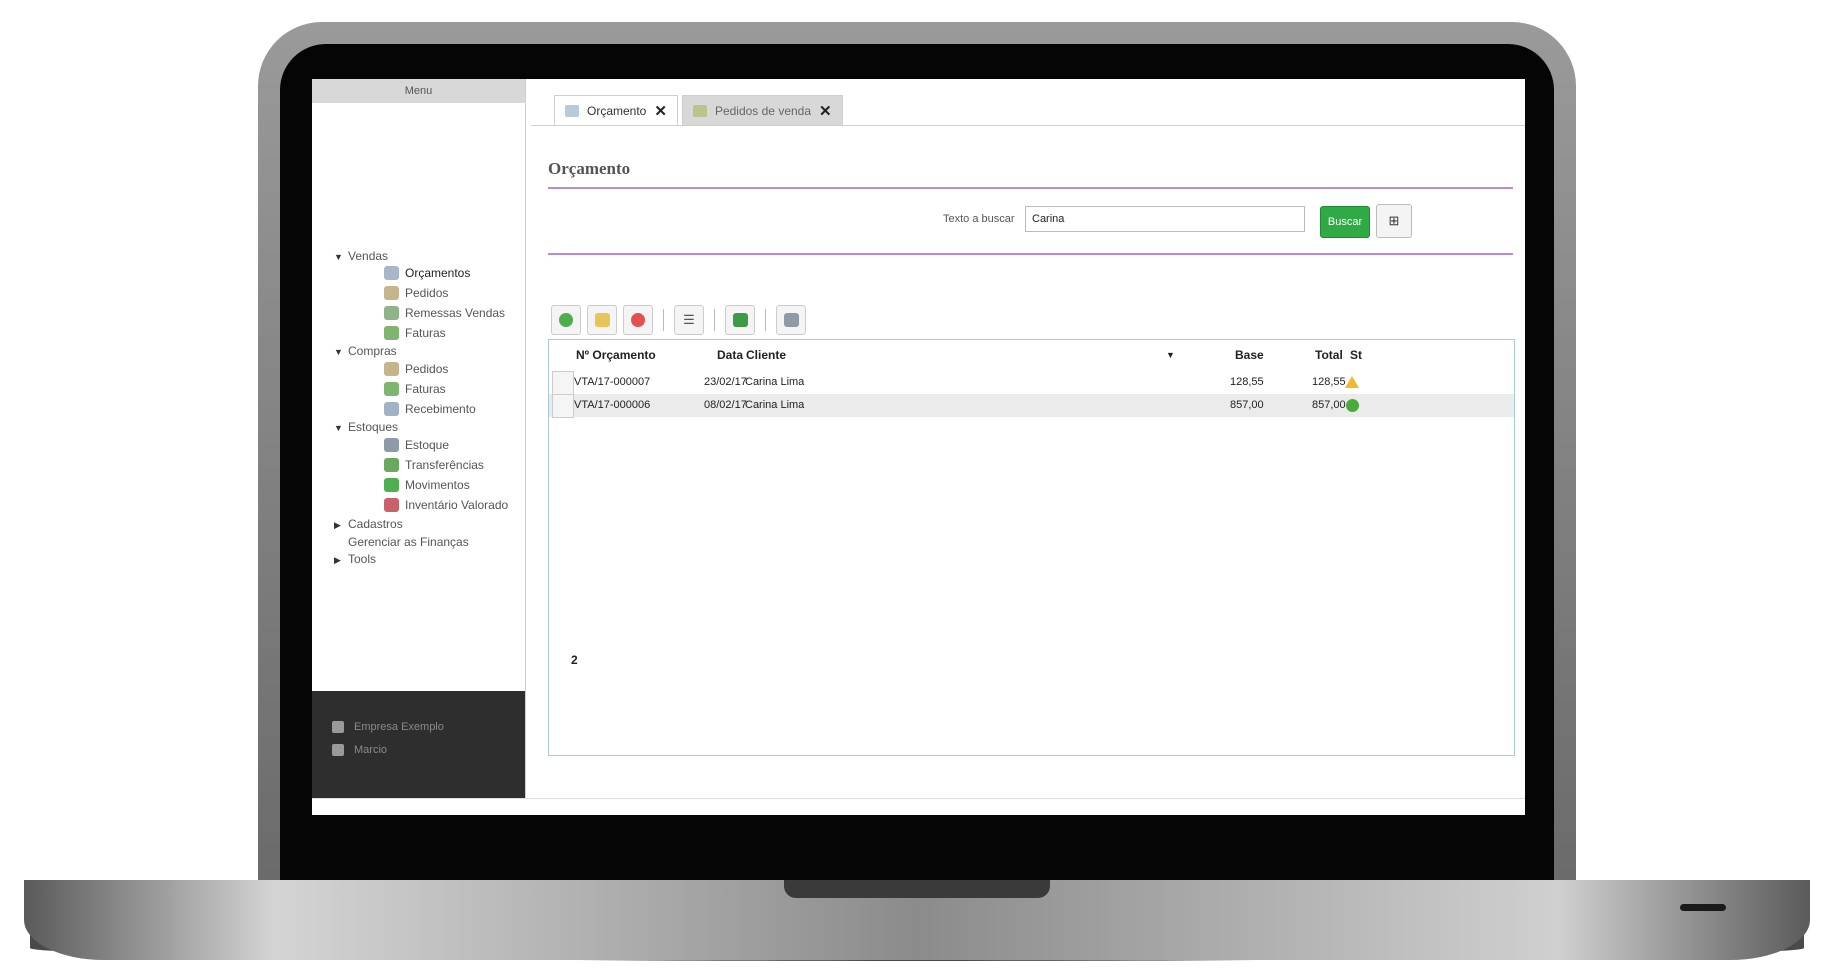  Describe the element at coordinates (391, 465) in the screenshot. I see `transfer-icon` at that location.